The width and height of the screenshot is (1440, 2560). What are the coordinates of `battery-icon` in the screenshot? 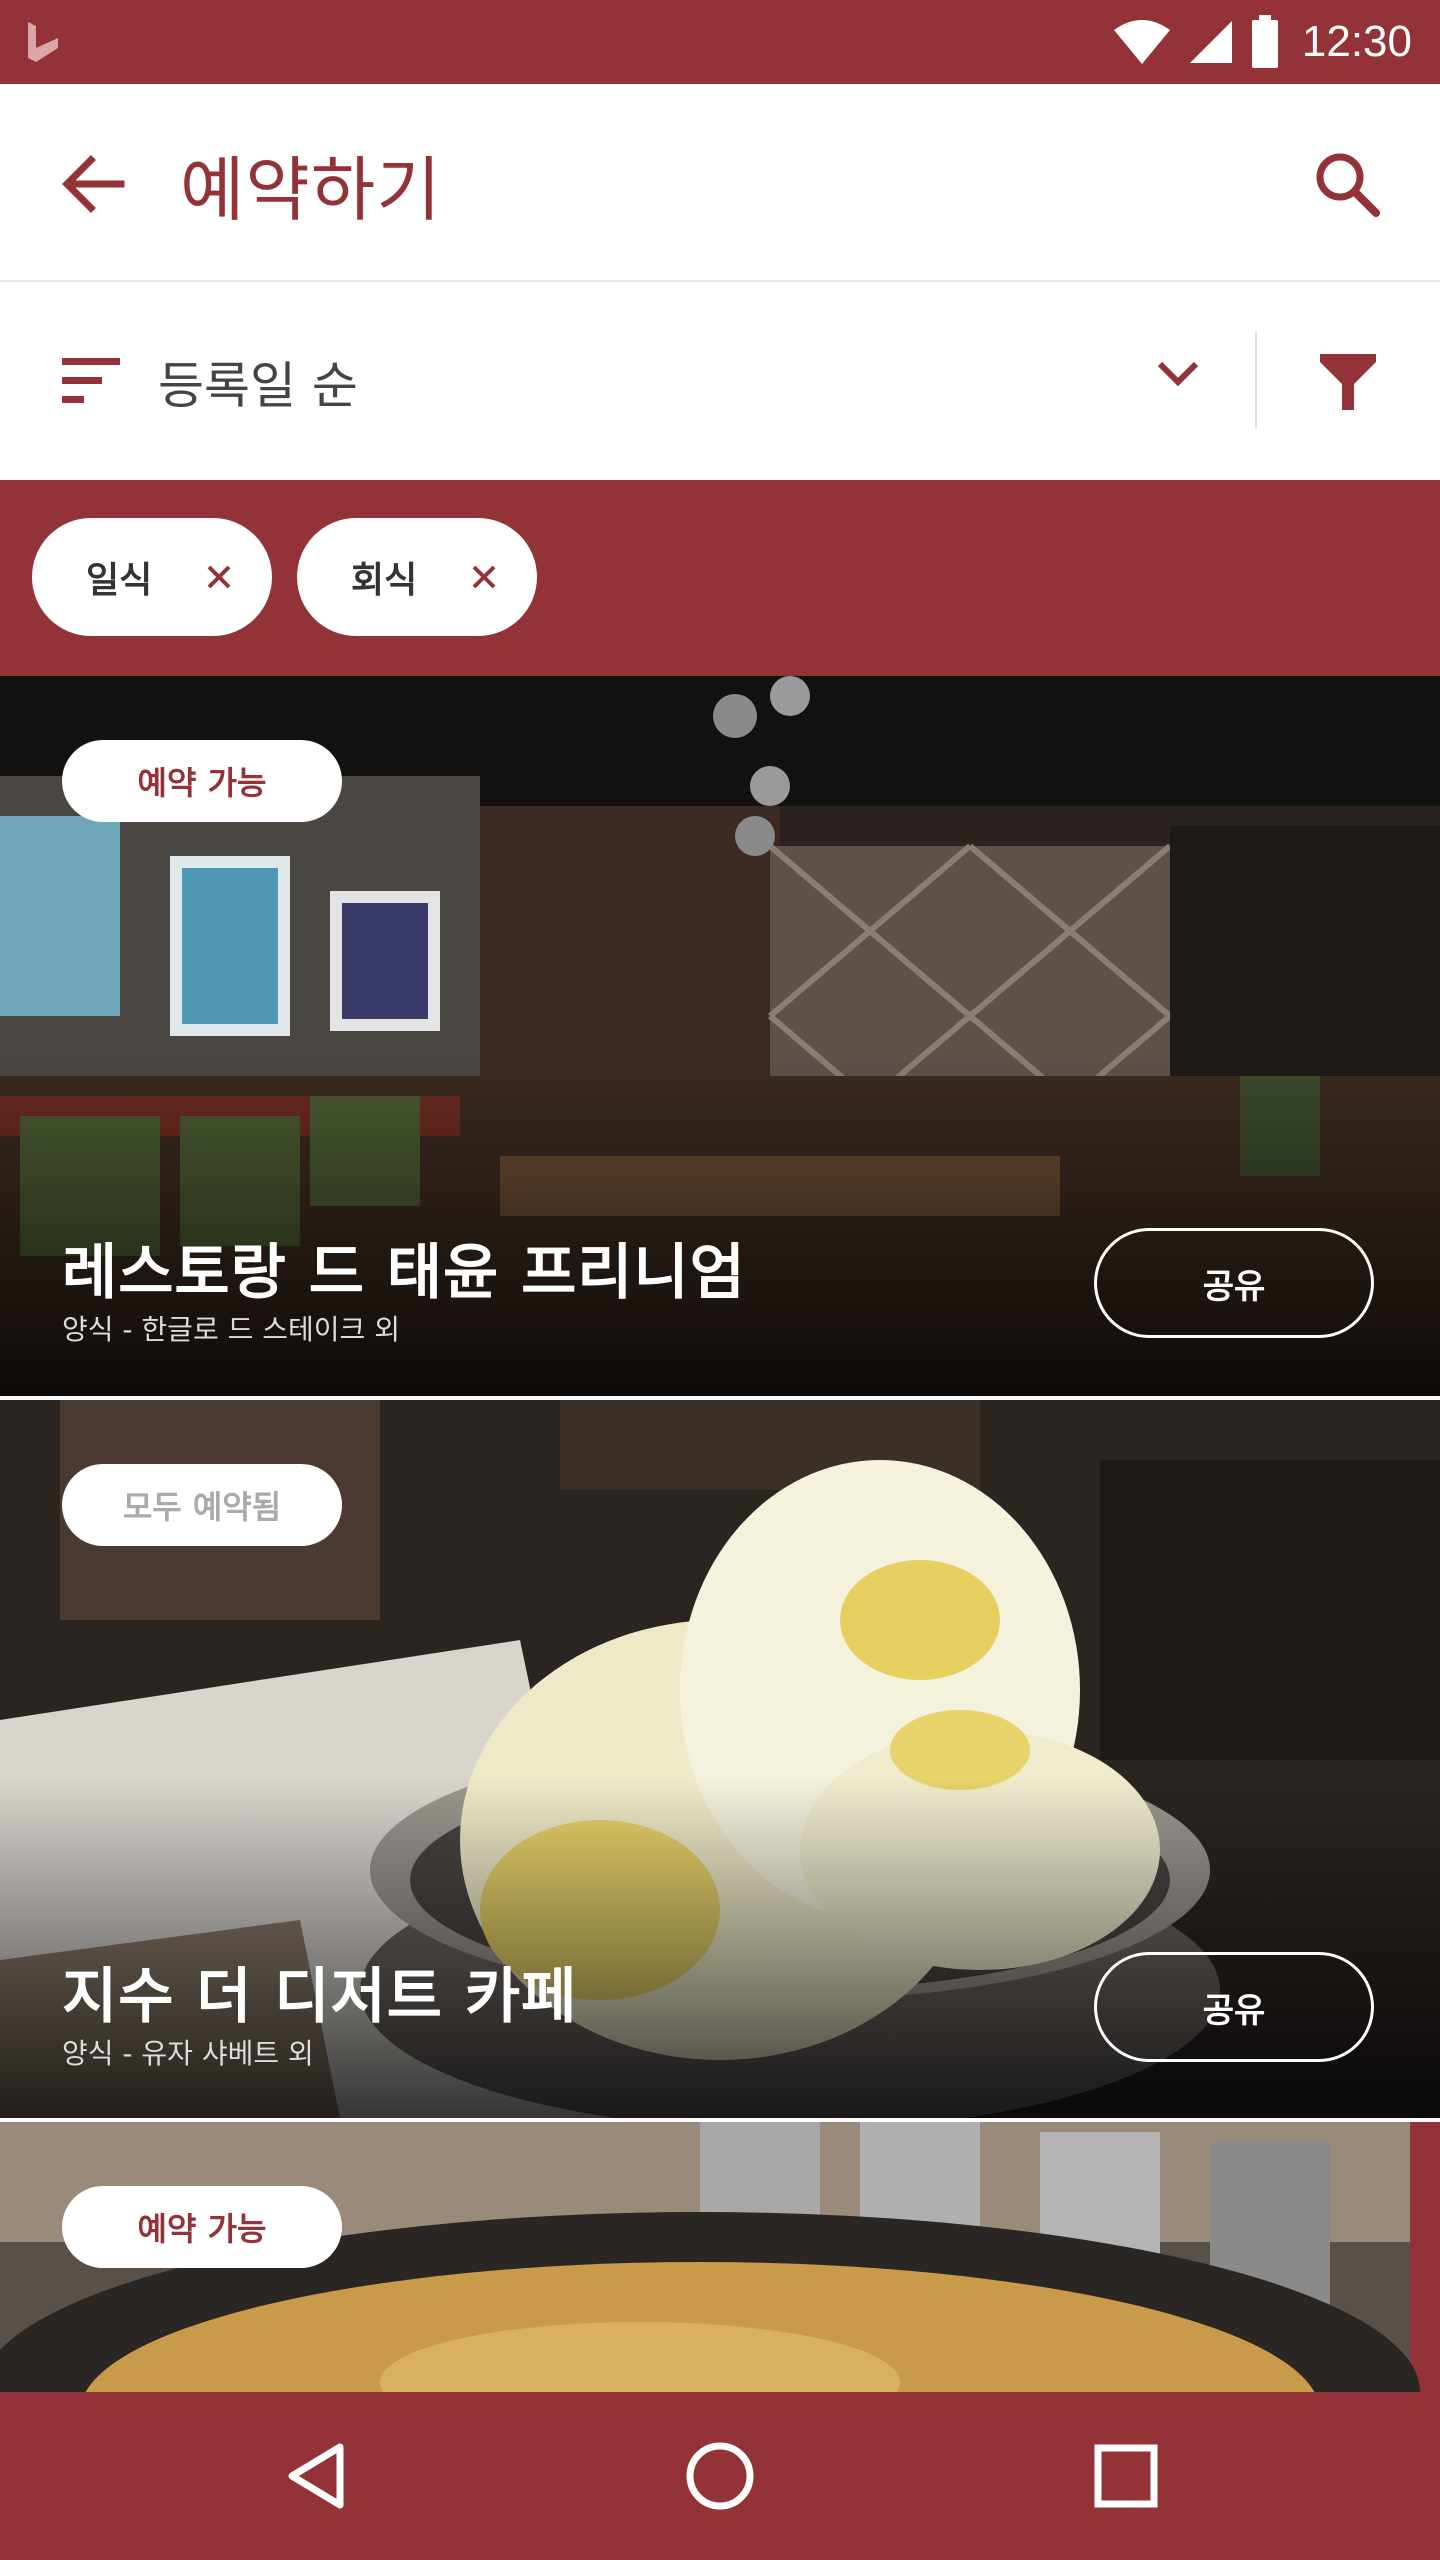 It's located at (1264, 41).